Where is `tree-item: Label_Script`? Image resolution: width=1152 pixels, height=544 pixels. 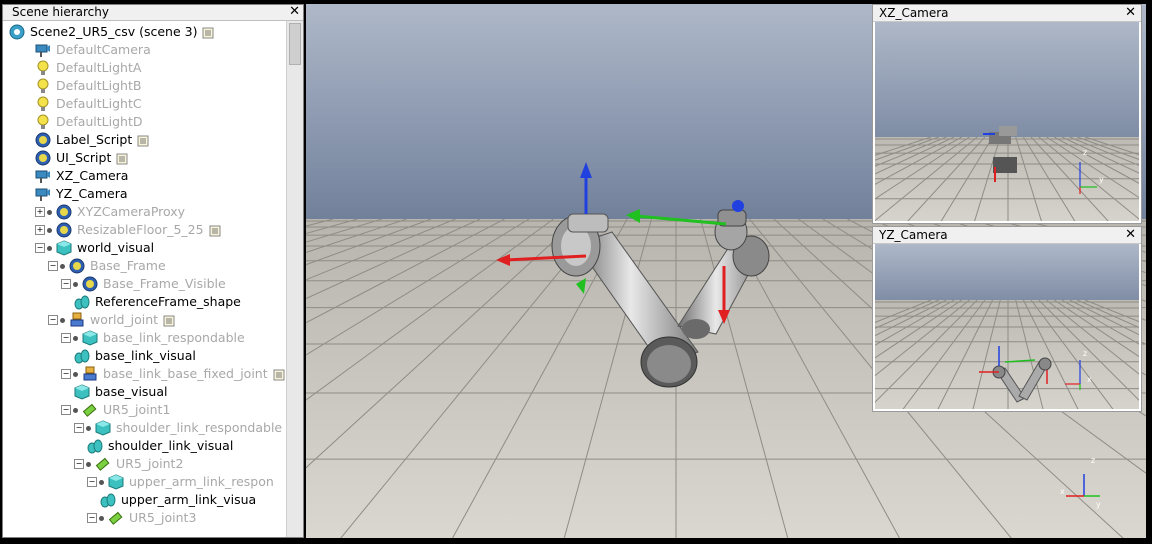 tree-item: Label_Script is located at coordinates (92, 140).